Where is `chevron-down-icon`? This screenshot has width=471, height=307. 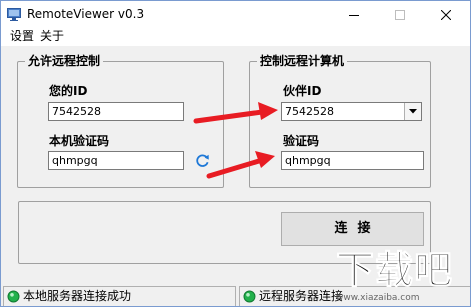
chevron-down-icon is located at coordinates (413, 111).